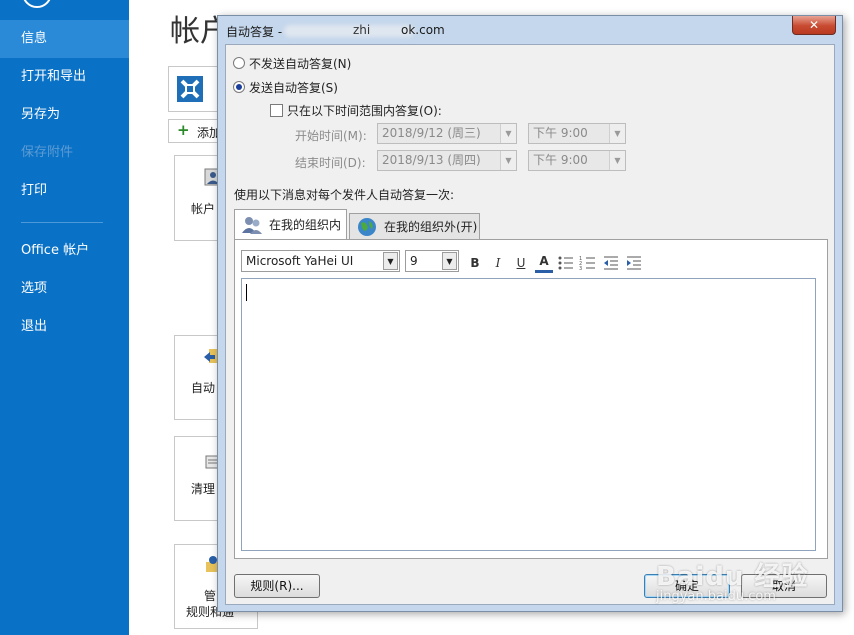  Describe the element at coordinates (64, 191) in the screenshot. I see `nav-print: 打印` at that location.